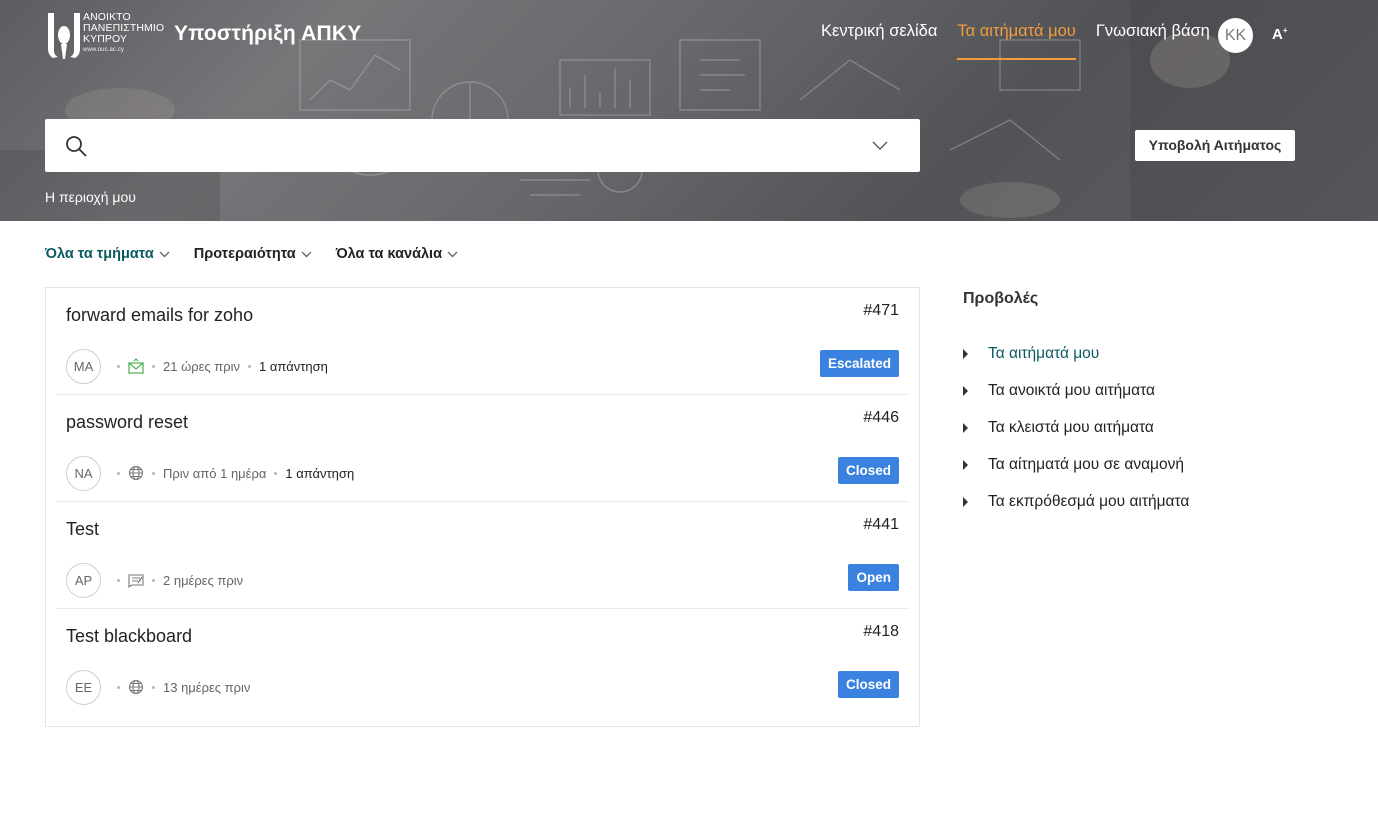 The image size is (1378, 814). Describe the element at coordinates (267, 34) in the screenshot. I see `site-title: Υποστήριξη ΑΠΚΥ` at that location.